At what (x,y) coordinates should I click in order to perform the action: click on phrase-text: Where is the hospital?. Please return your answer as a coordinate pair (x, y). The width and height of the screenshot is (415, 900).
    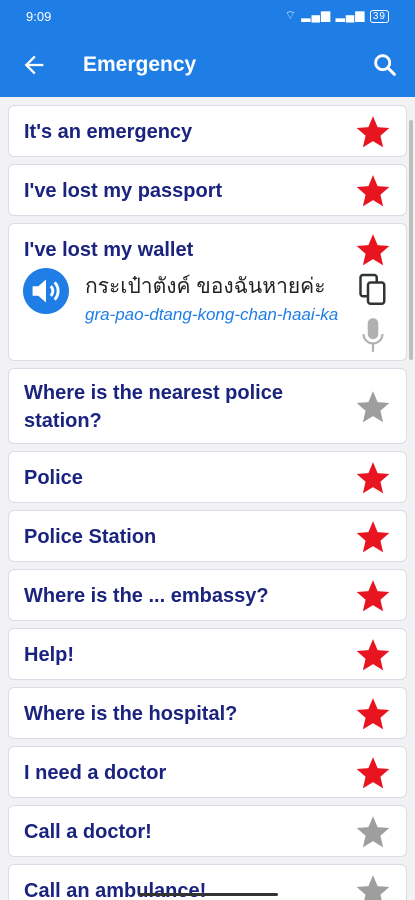
    Looking at the image, I should click on (131, 714).